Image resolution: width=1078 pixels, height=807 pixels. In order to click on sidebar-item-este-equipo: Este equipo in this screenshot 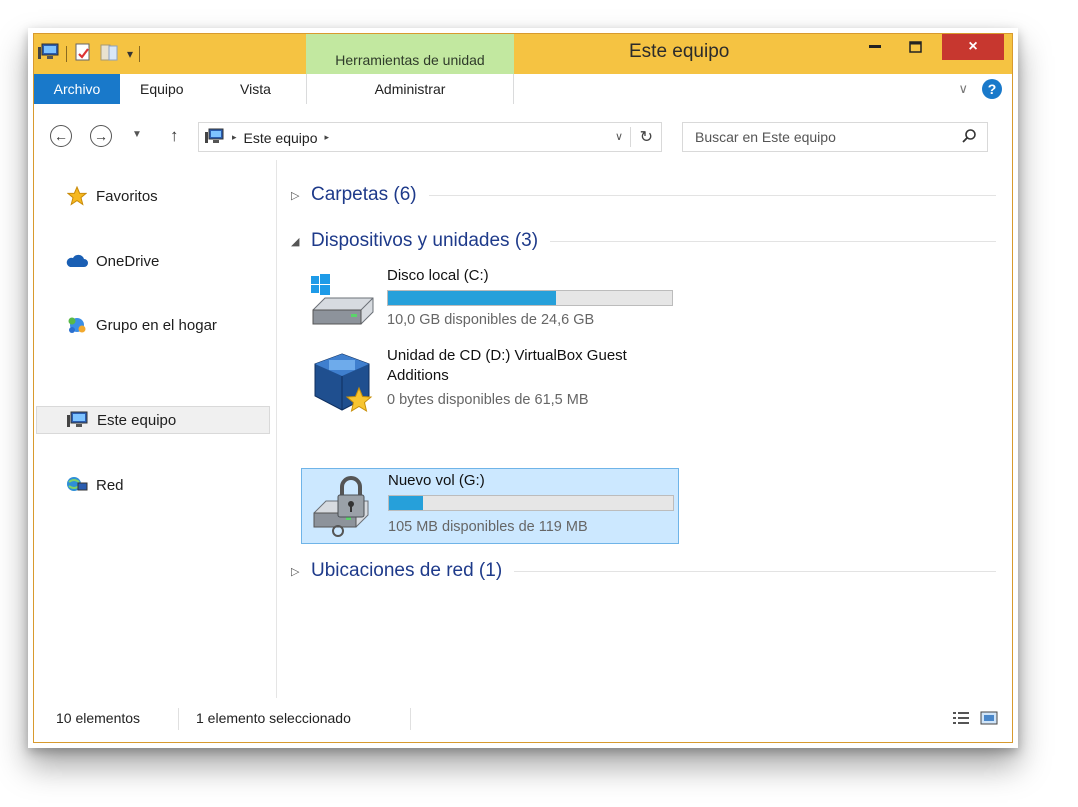, I will do `click(153, 420)`.